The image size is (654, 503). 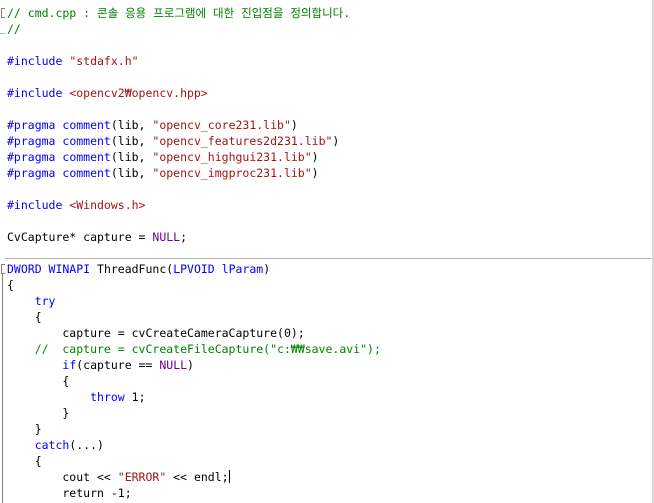 What do you see at coordinates (156, 333) in the screenshot?
I see `code-token: capture = cvCreateCameraCapture(0);` at bounding box center [156, 333].